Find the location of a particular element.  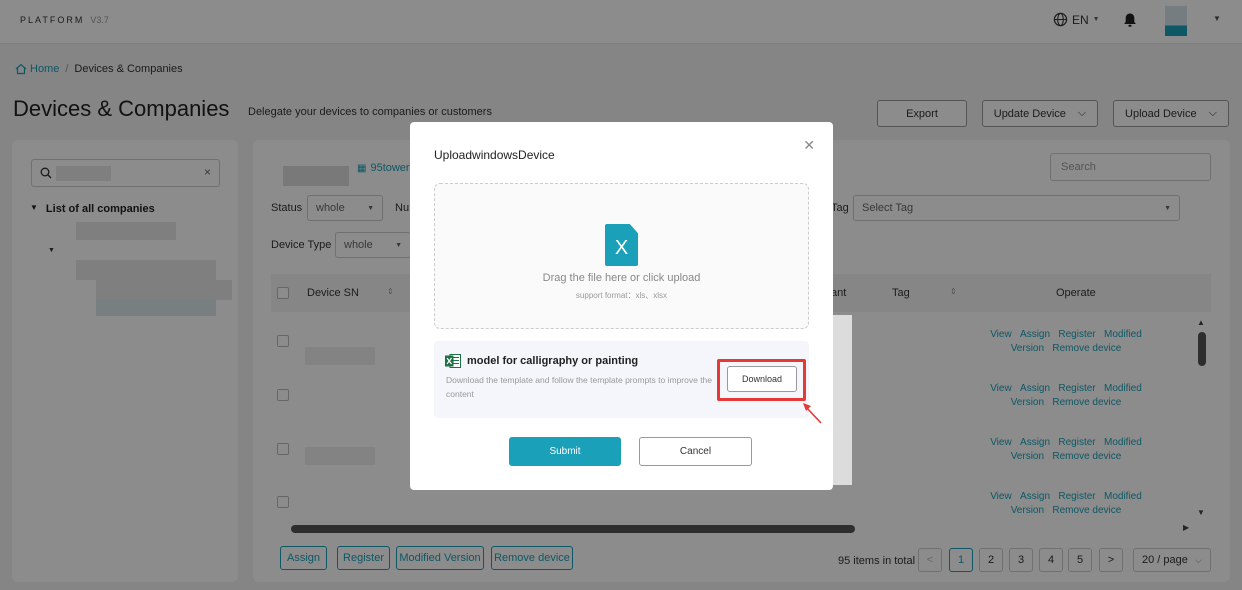

modal-title: UploadwindowsDevice is located at coordinates (494, 155).